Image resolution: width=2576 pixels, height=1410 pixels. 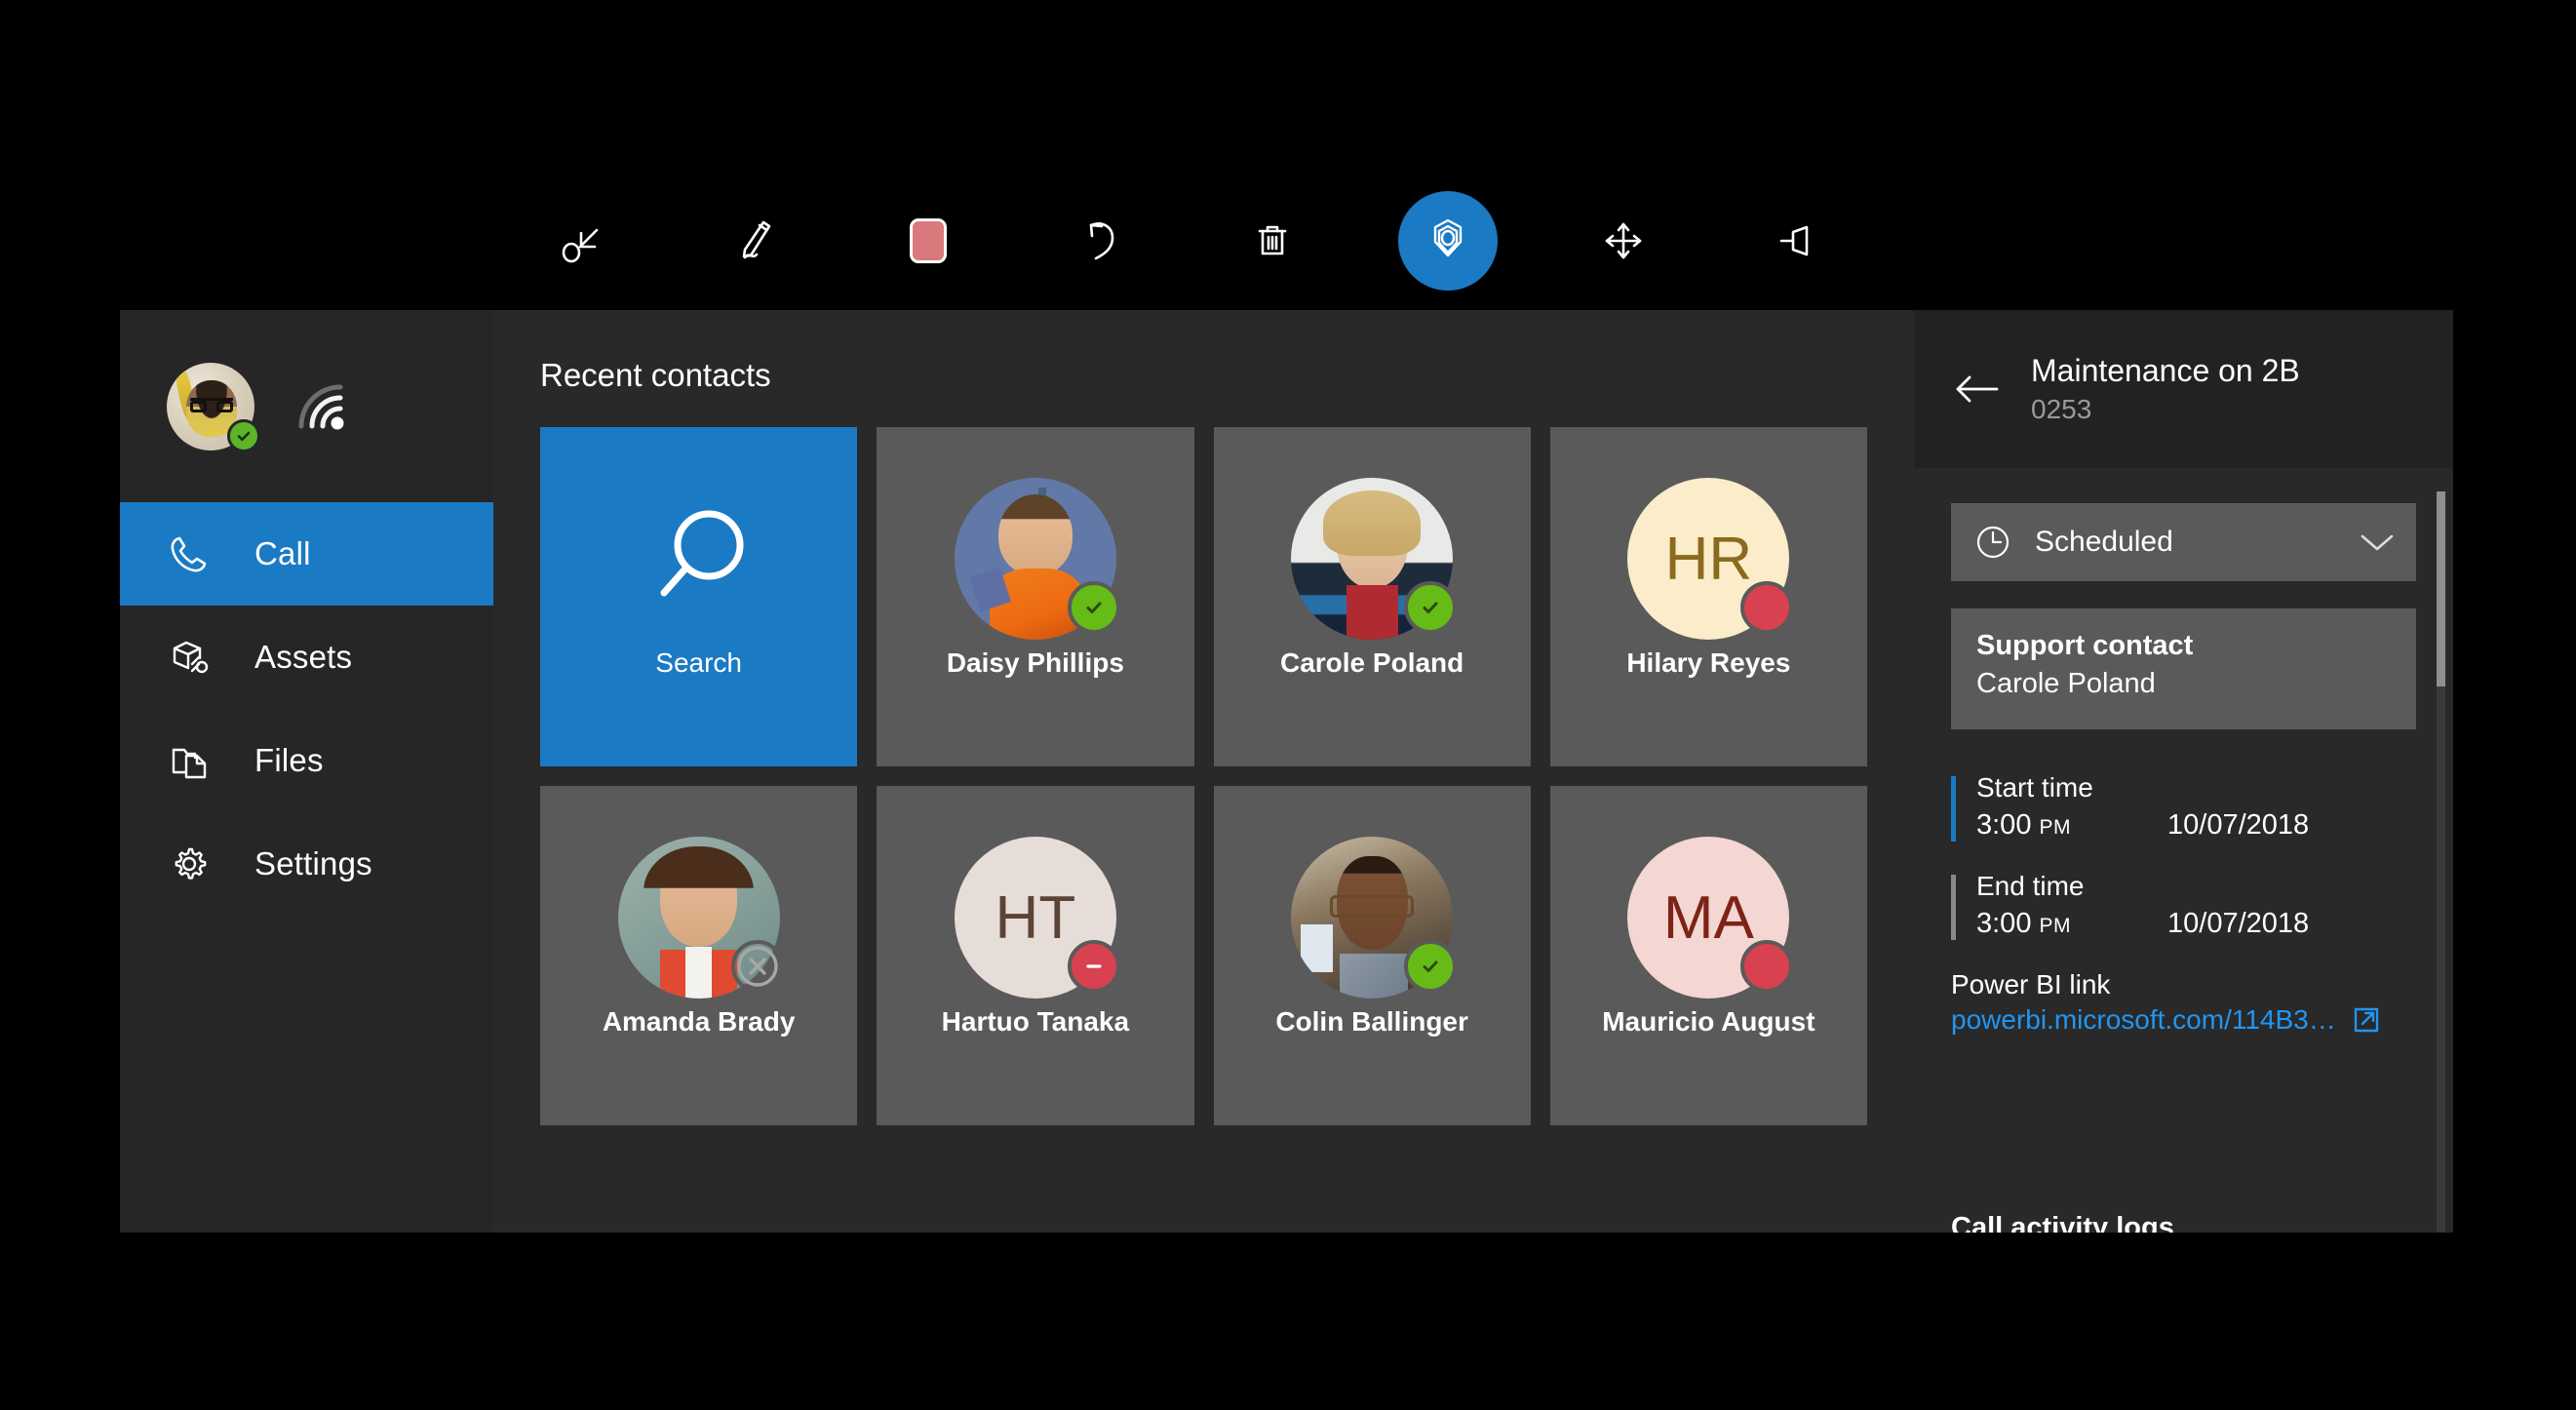 I want to click on search-tile: Search, so click(x=699, y=596).